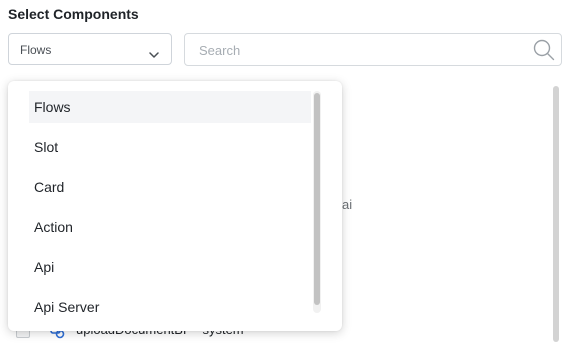 The height and width of the screenshot is (345, 570). I want to click on chevron-down-icon, so click(154, 55).